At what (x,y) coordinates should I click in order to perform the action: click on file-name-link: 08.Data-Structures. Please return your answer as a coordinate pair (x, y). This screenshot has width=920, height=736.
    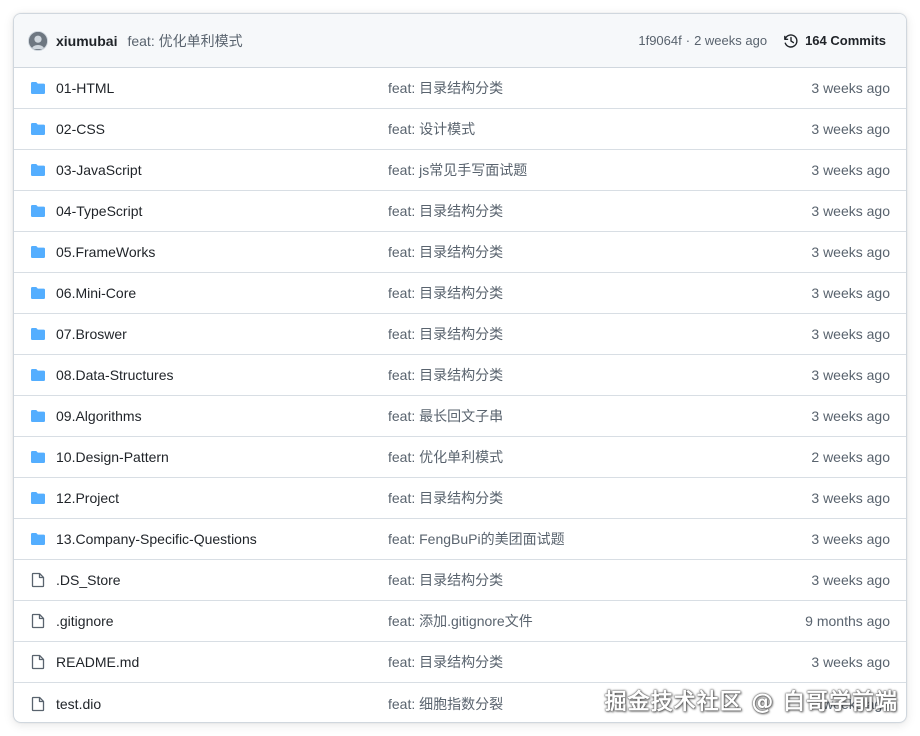
    Looking at the image, I should click on (222, 375).